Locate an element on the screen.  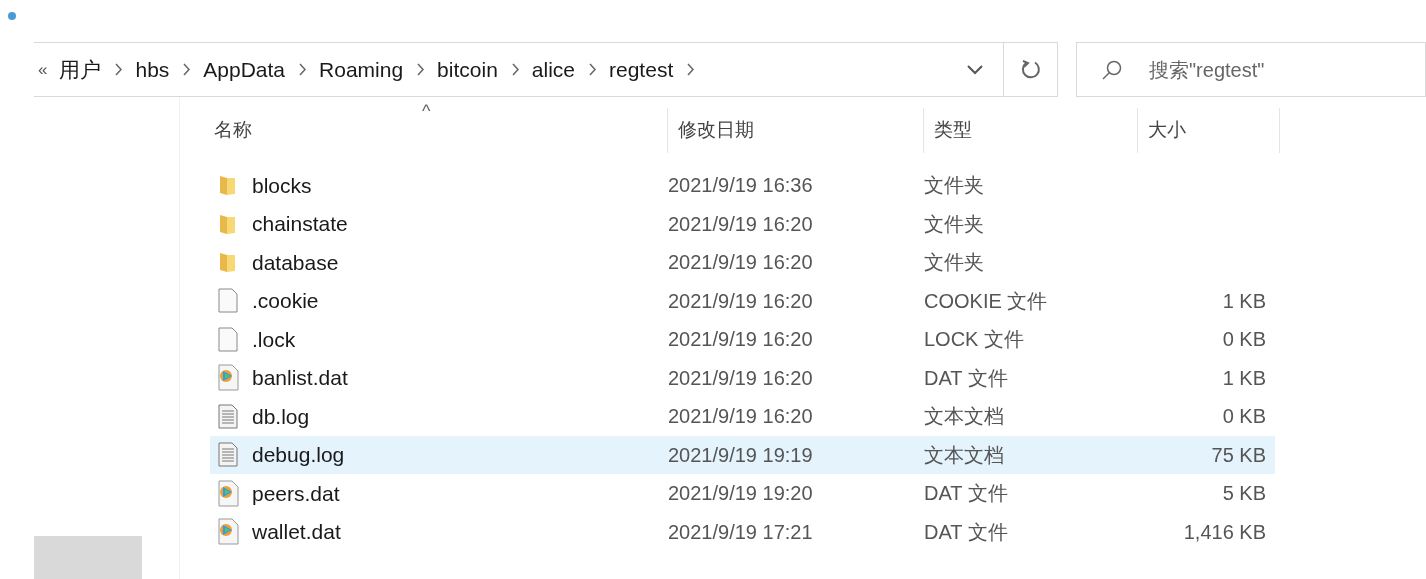
chevron-down-icon is located at coordinates (975, 69).